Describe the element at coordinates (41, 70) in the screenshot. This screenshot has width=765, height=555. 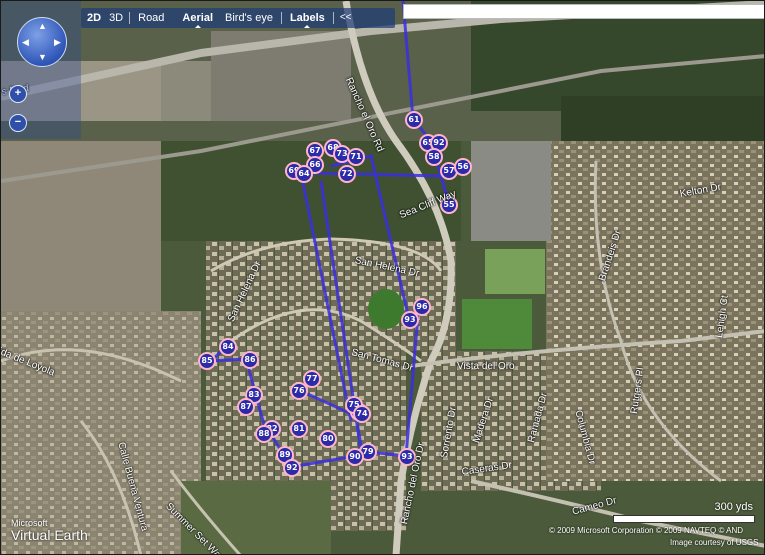
I see `navigation-panel: ▲ ▼ ◀ ▶ + −` at that location.